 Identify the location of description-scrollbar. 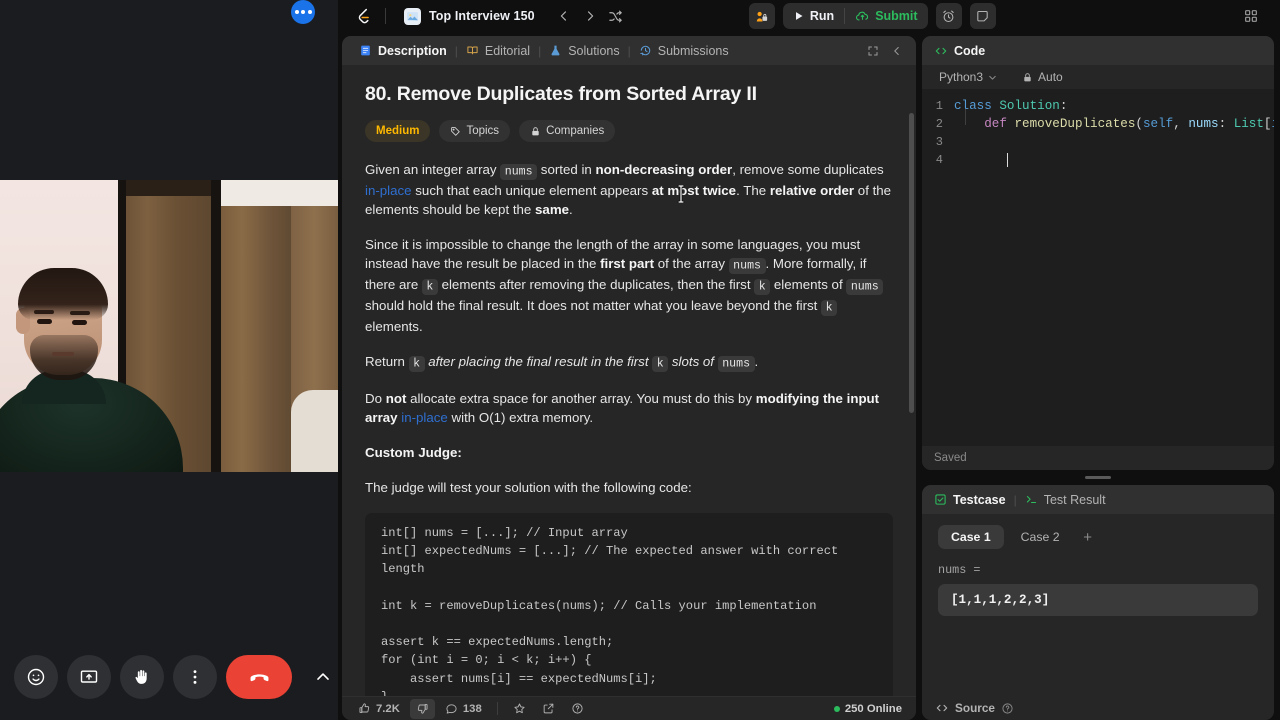
(911, 263).